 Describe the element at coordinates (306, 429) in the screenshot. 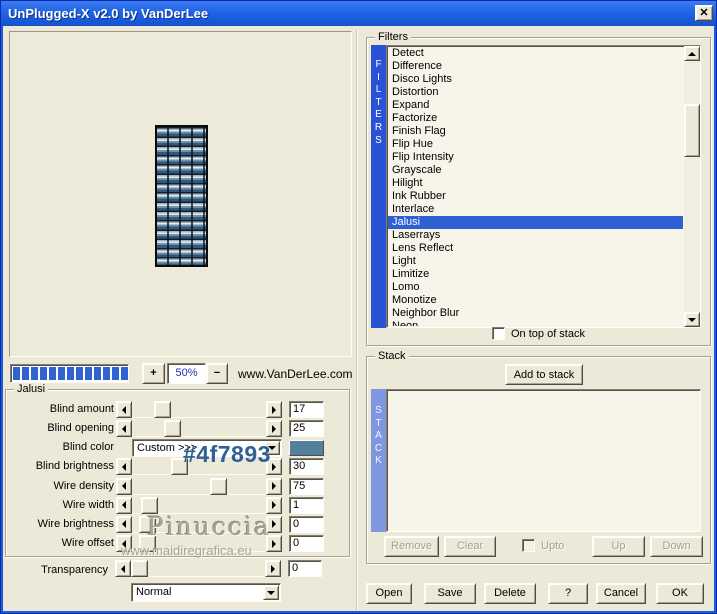

I see `value-field: 25` at that location.